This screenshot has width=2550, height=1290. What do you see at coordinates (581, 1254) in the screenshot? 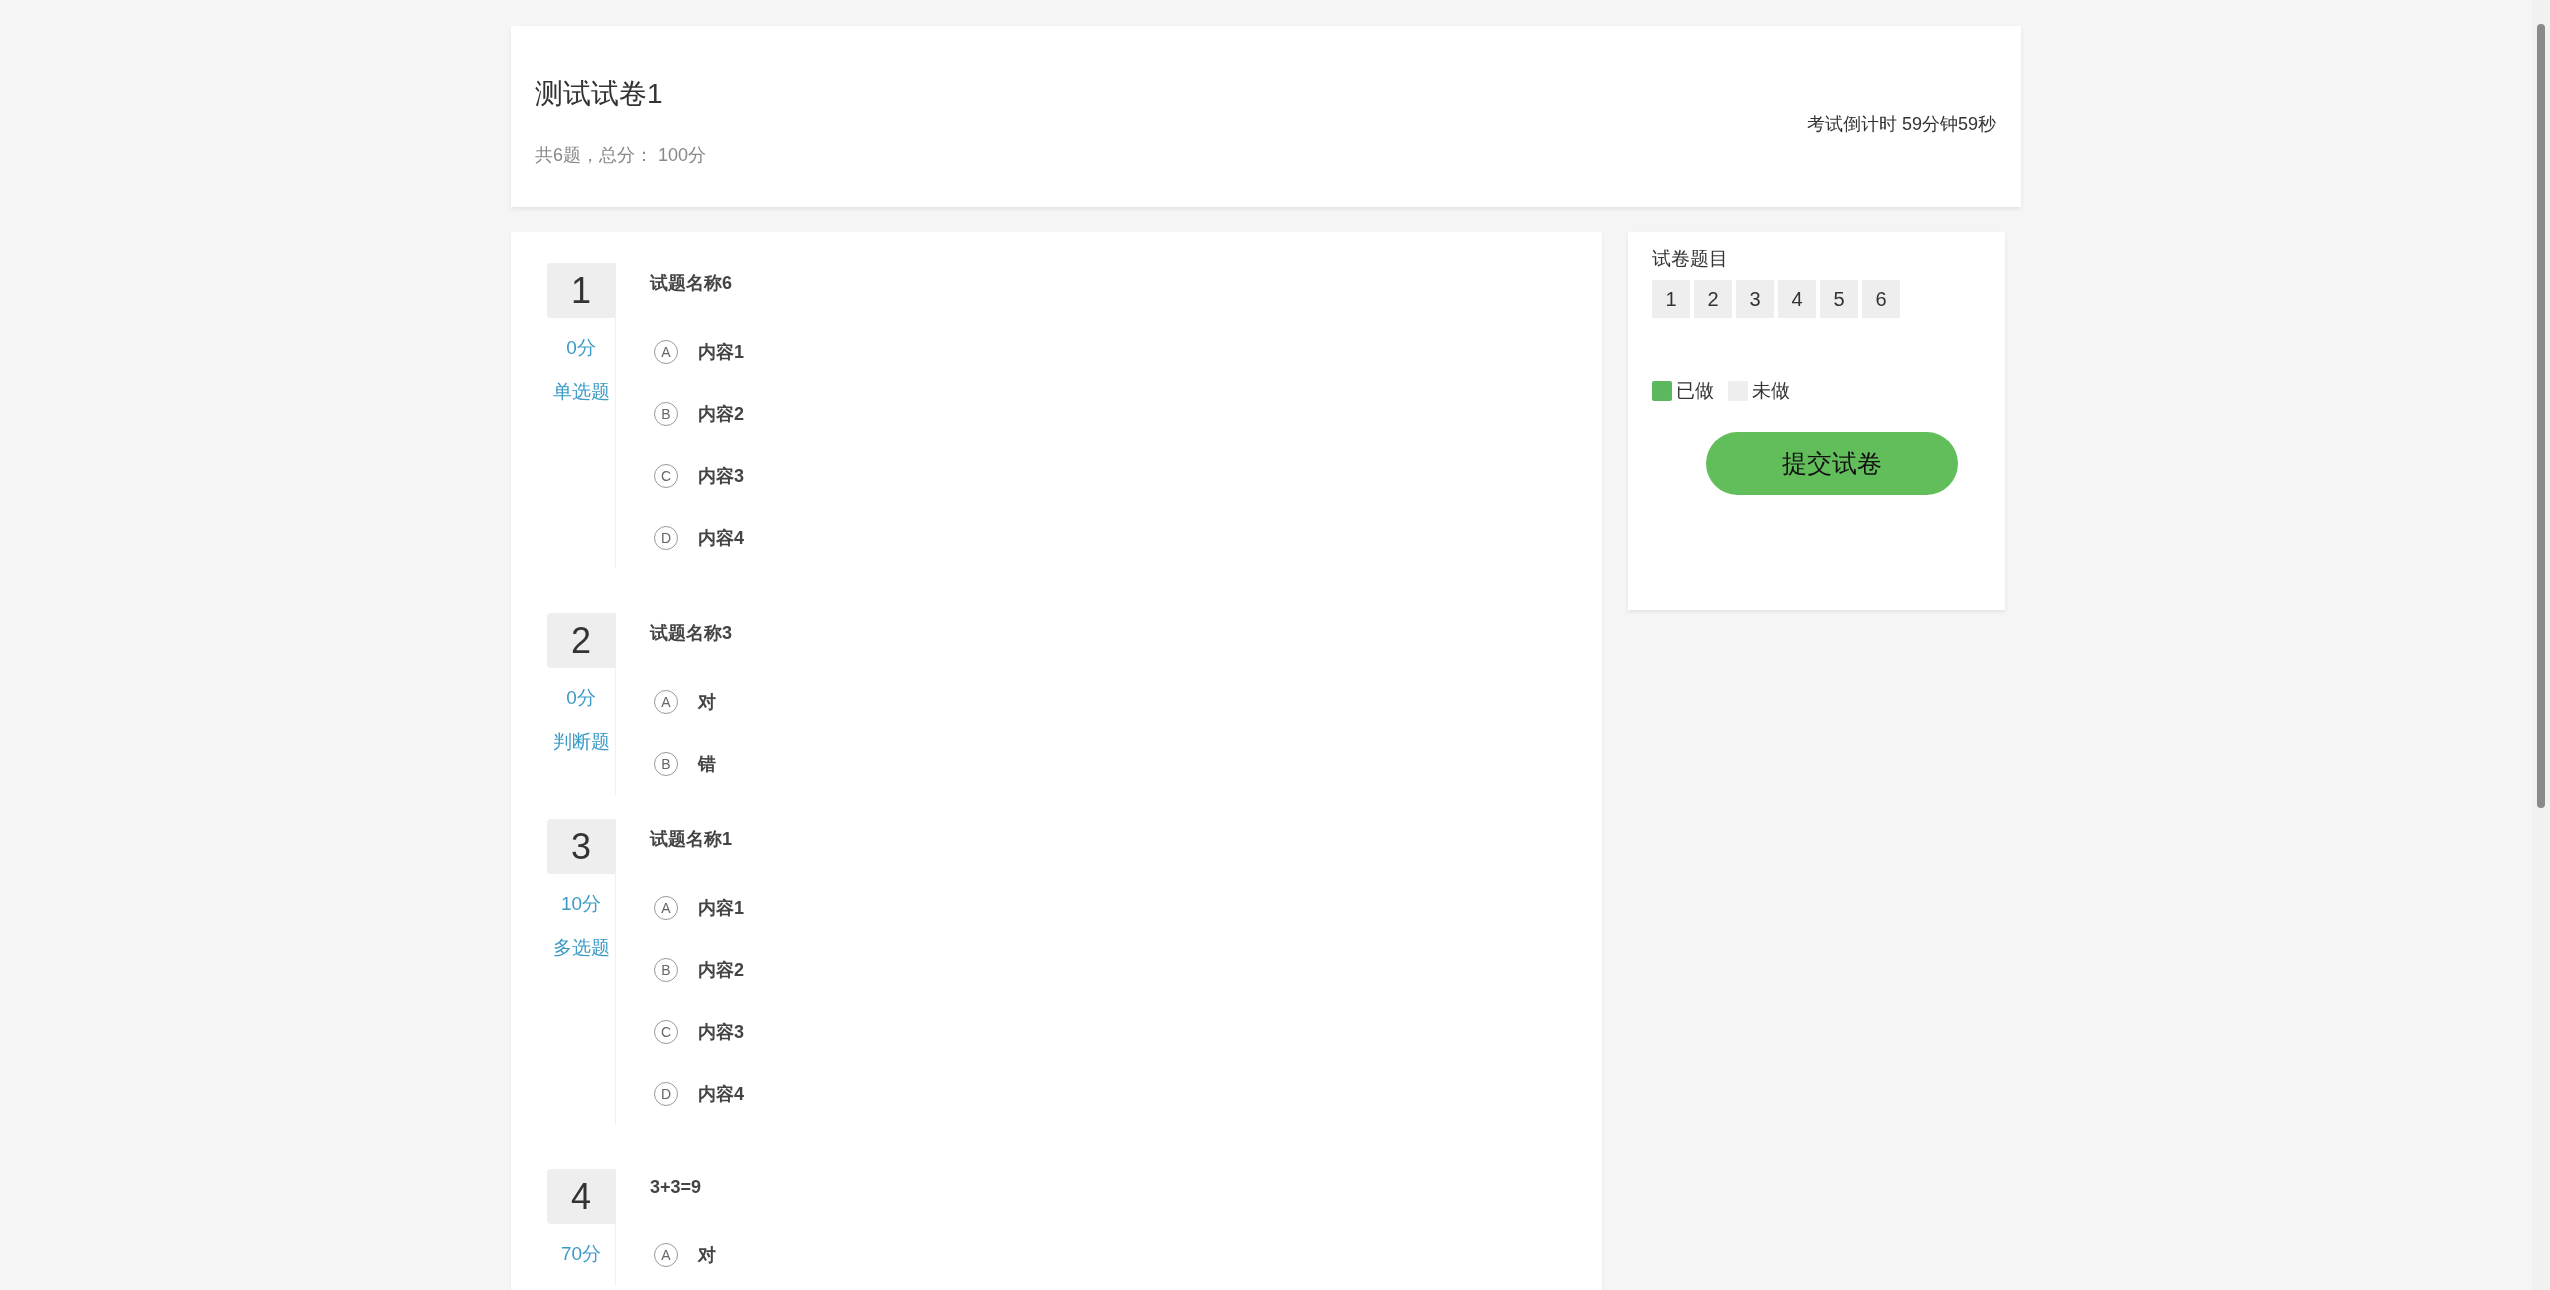
I see `question-score: 70分` at bounding box center [581, 1254].